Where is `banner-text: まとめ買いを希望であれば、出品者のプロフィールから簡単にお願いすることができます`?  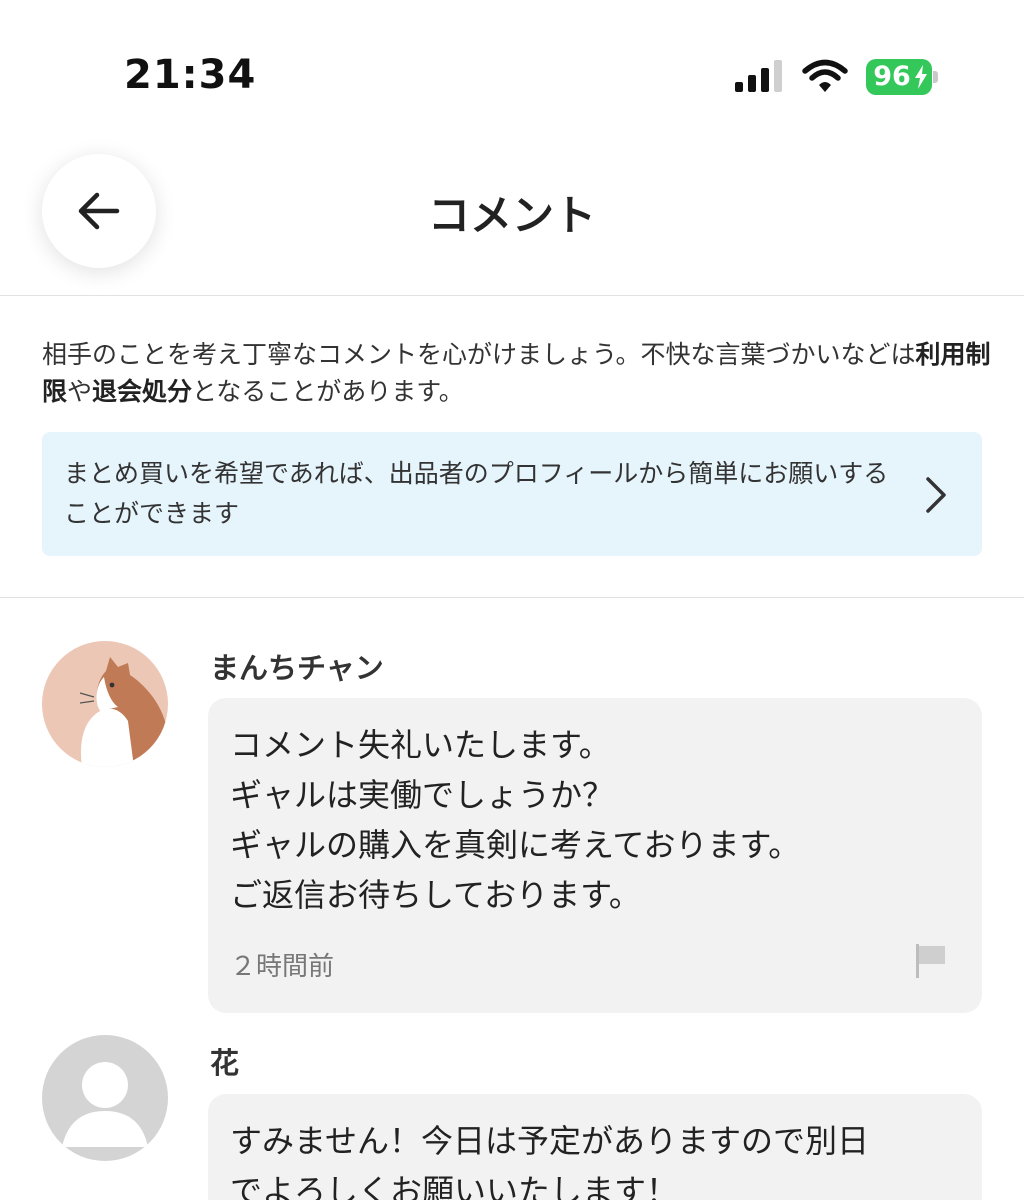 banner-text: まとめ買いを希望であれば、出品者のプロフィールから簡単にお願いすることができます is located at coordinates (476, 493).